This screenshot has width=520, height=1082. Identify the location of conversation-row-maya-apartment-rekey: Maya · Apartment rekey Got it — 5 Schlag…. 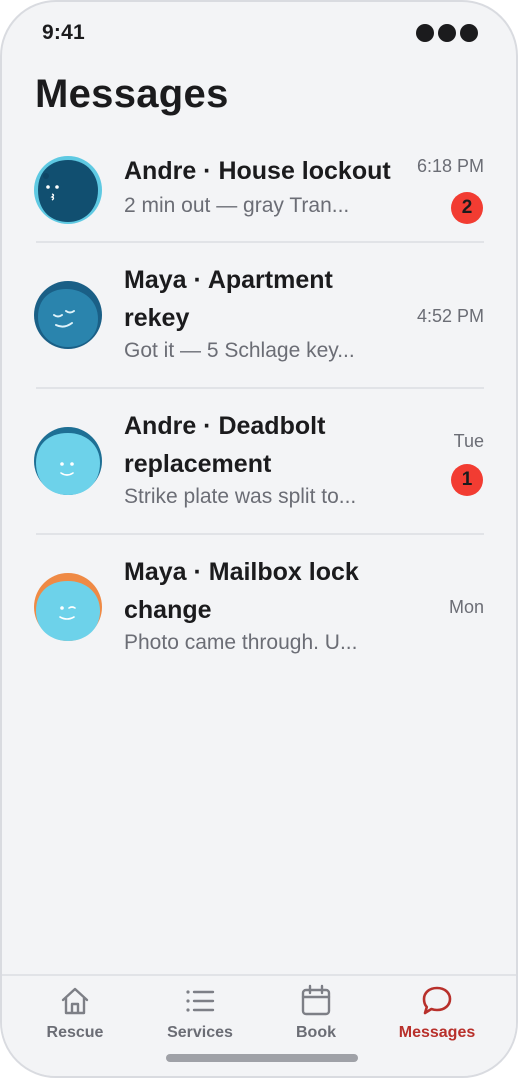
(259, 315).